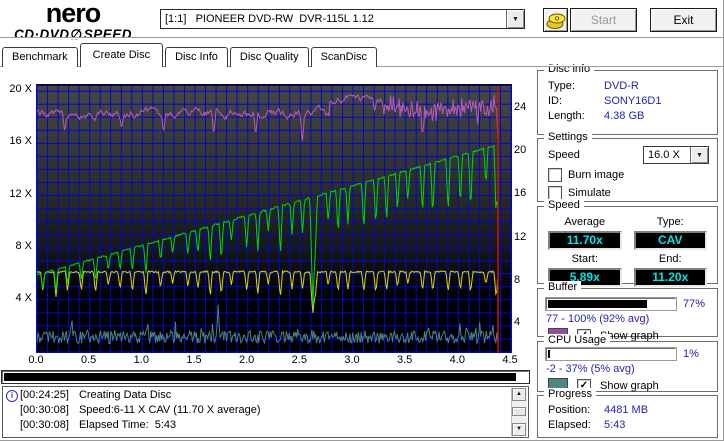  Describe the element at coordinates (352, 360) in the screenshot. I see `x-axis-label: 3.0` at that location.